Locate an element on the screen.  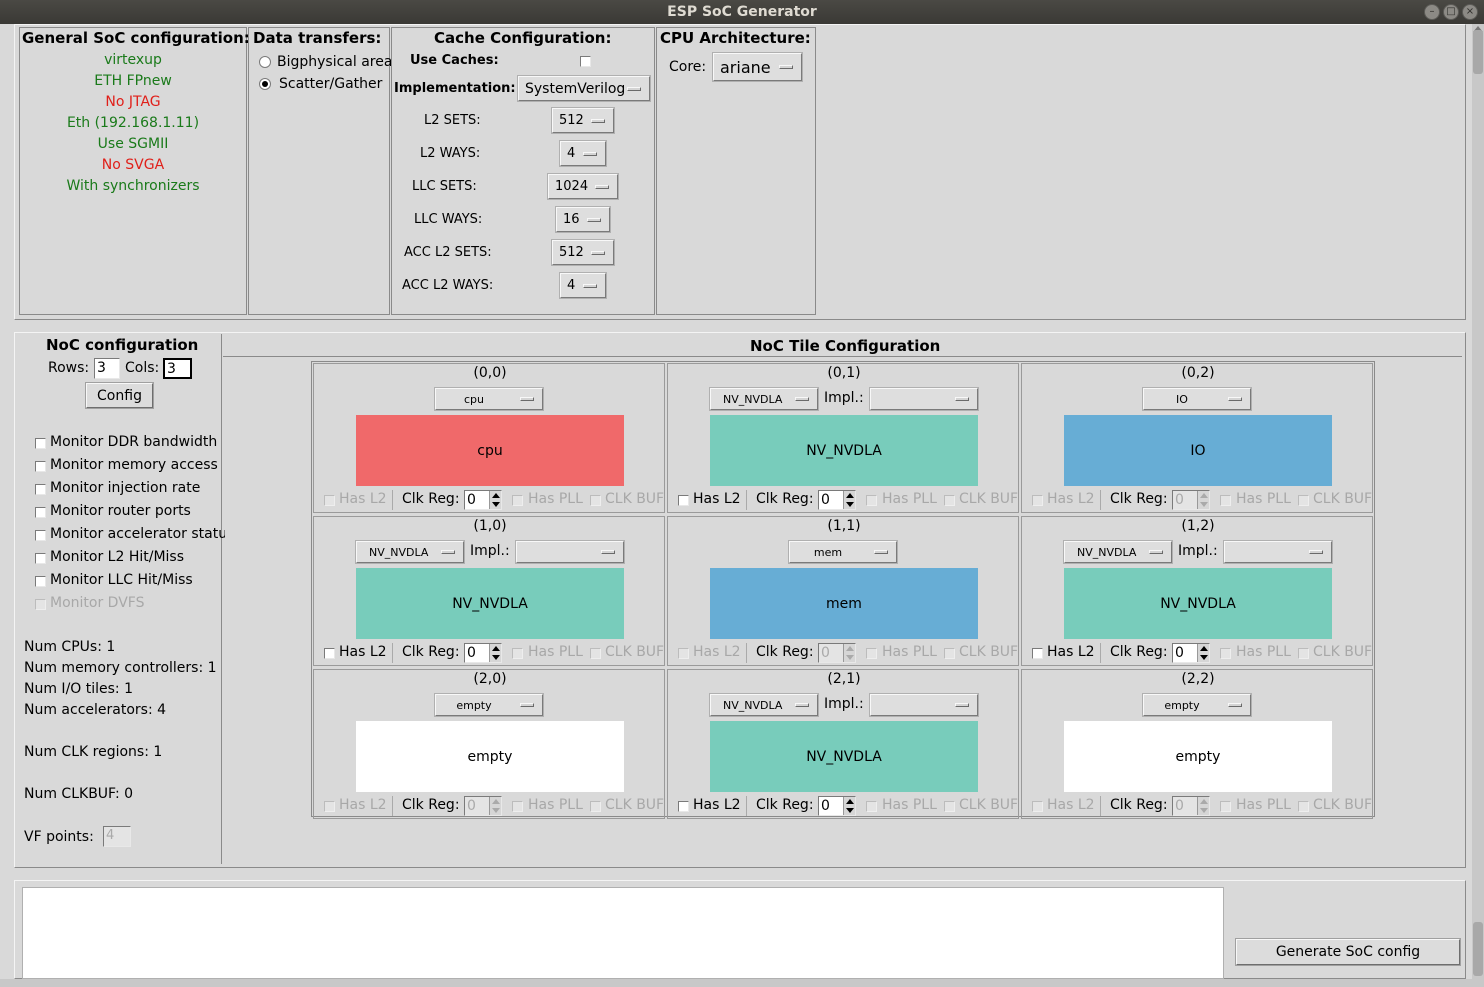
tile-box: empty is located at coordinates (1198, 756).